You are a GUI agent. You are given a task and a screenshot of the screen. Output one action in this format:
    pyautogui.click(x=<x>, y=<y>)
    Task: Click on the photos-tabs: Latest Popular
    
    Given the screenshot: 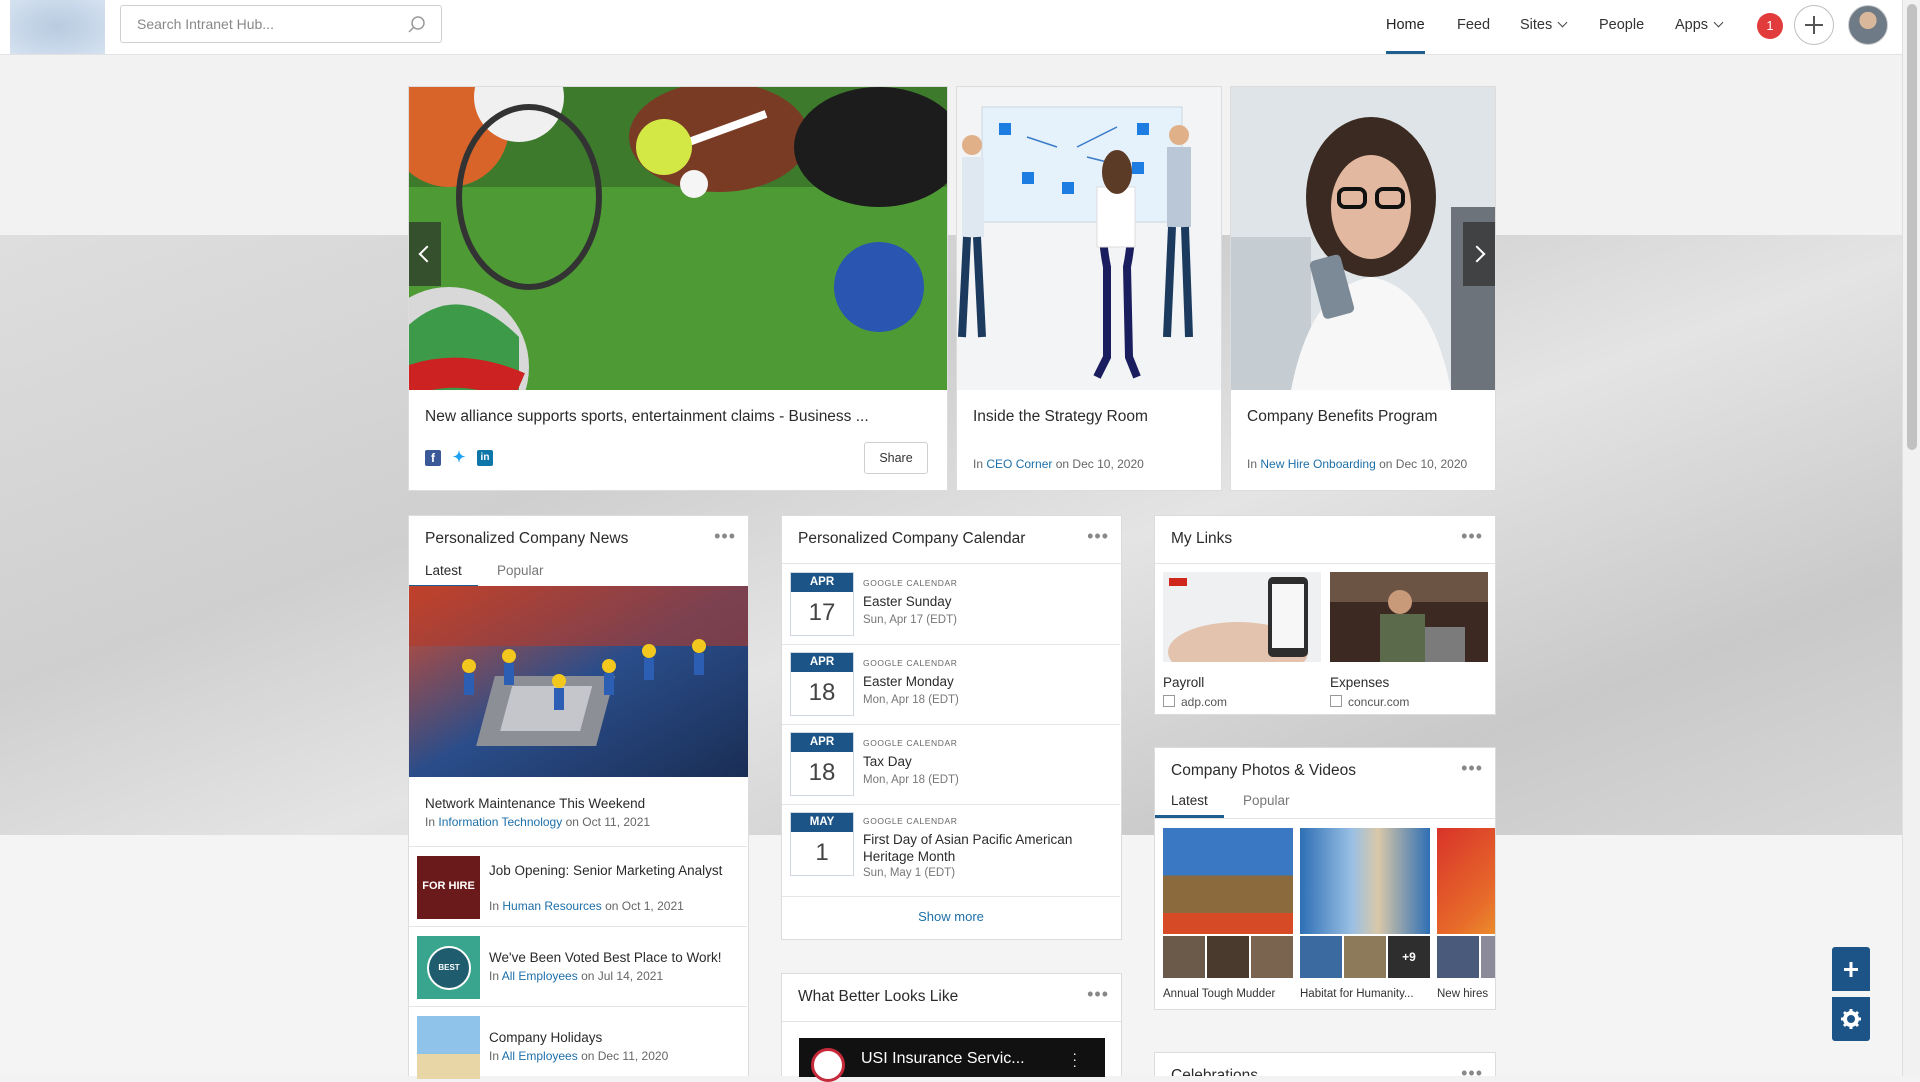 What is the action you would take?
    pyautogui.click(x=1325, y=803)
    